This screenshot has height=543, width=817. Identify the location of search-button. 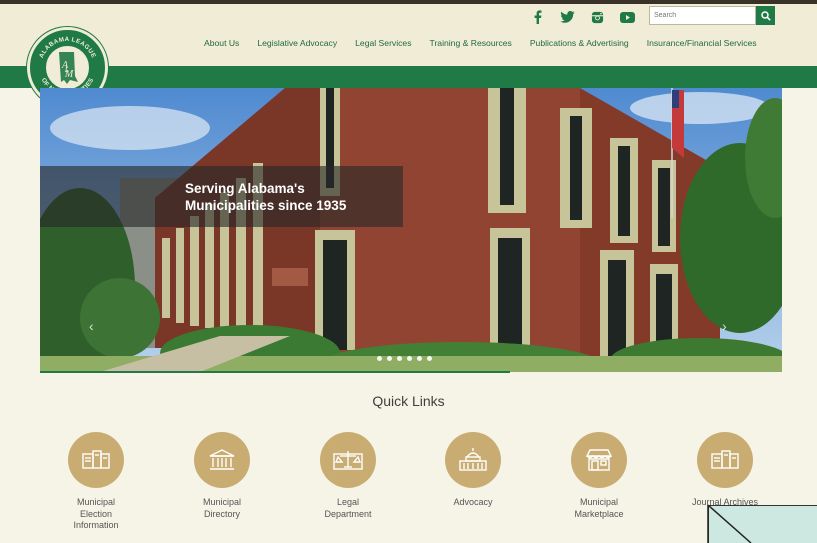
(765, 15).